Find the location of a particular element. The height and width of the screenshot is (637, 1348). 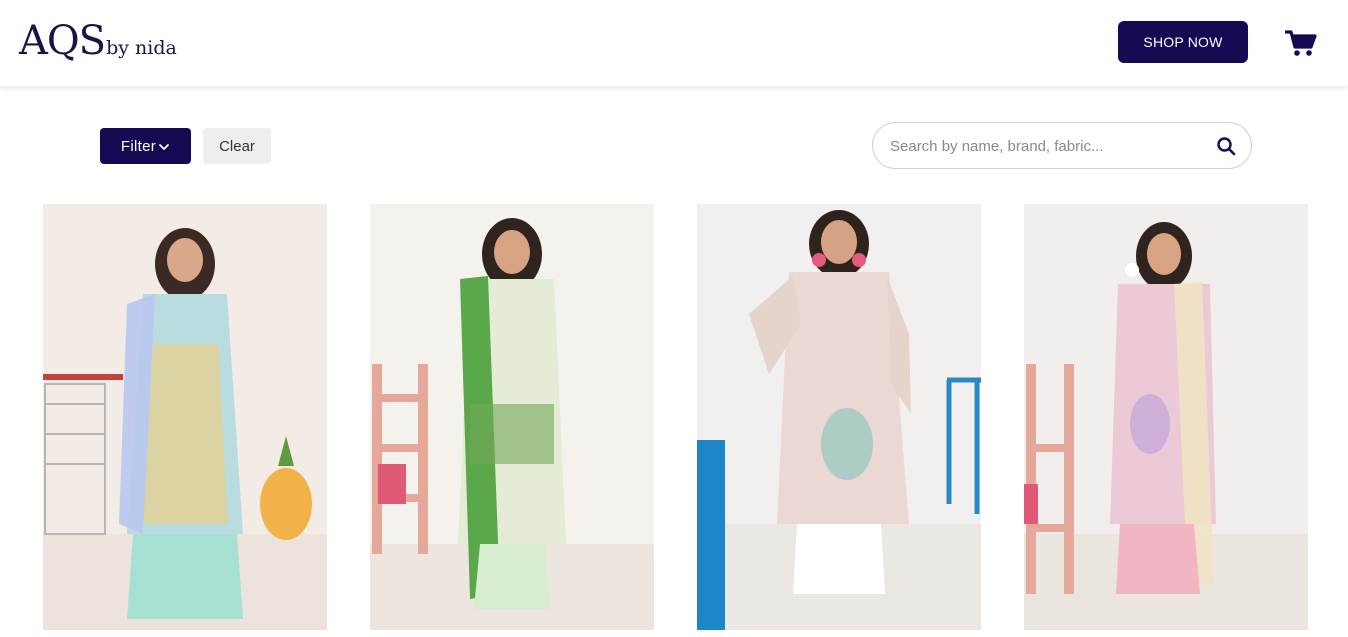

search-icon is located at coordinates (1226, 146).